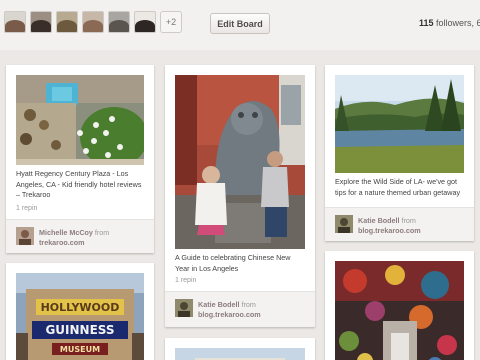  Describe the element at coordinates (66, 232) in the screenshot. I see `pinner-name: Michelle McCoy` at that location.